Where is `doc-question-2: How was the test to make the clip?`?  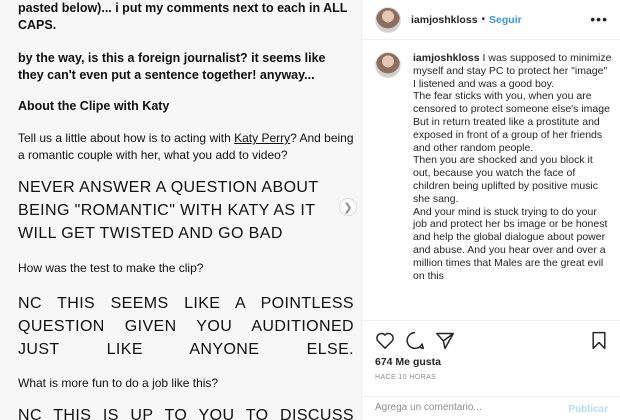
doc-question-2: How was the test to make the clip? is located at coordinates (111, 268).